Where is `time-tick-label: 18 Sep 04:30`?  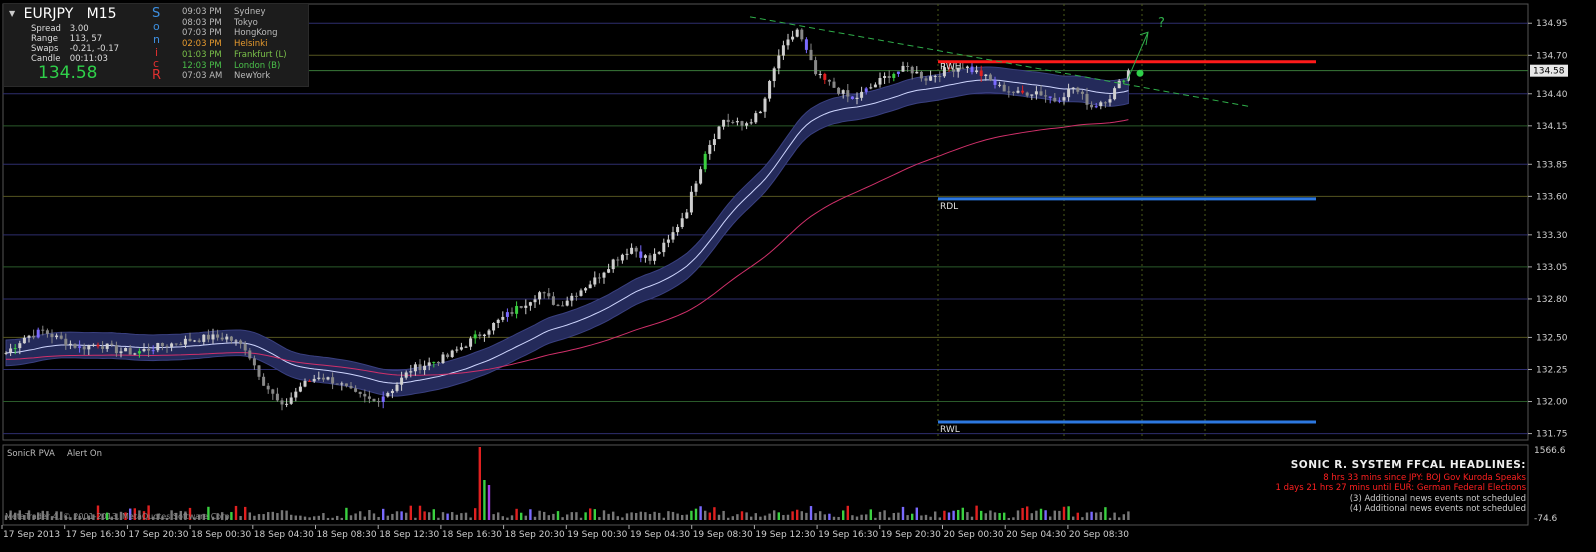
time-tick-label: 18 Sep 04:30 is located at coordinates (284, 535).